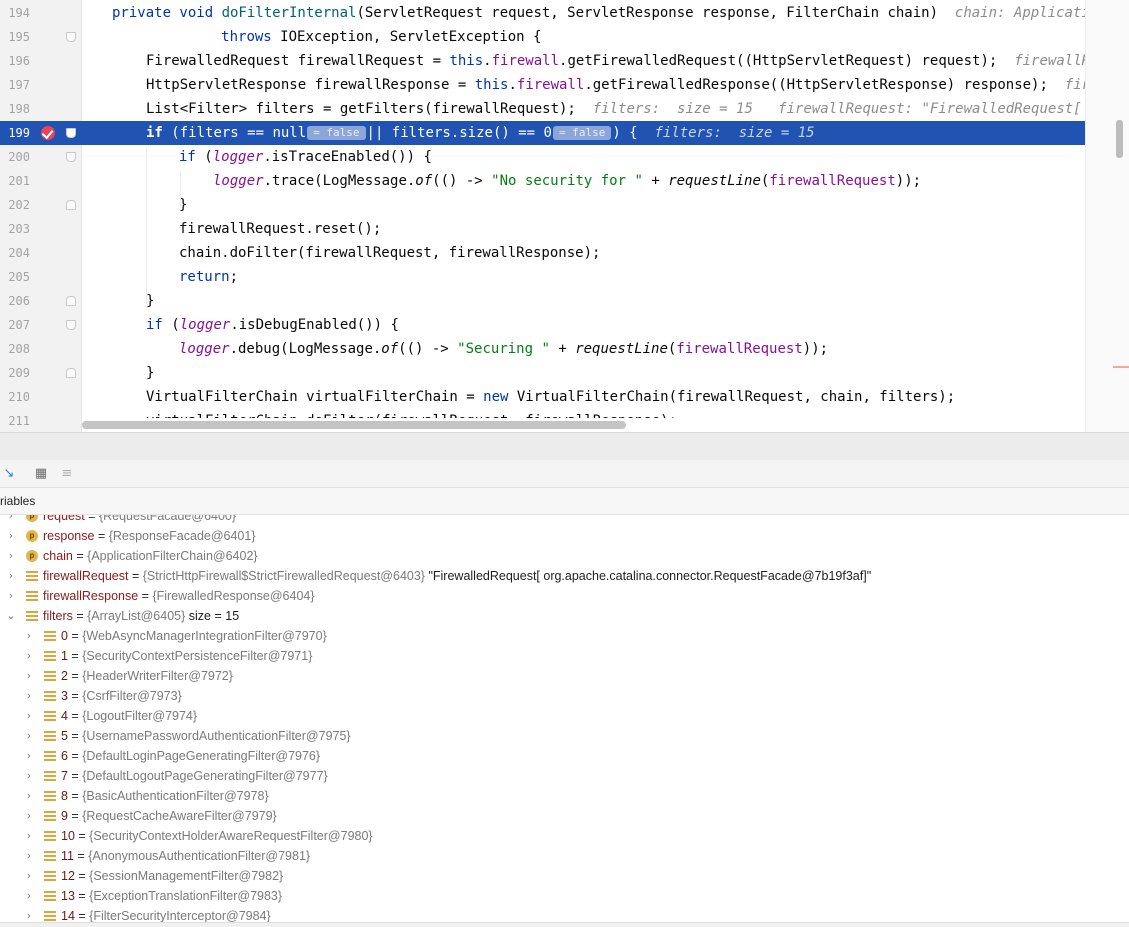 The width and height of the screenshot is (1129, 927). What do you see at coordinates (542, 229) in the screenshot?
I see `code-line: 203 firewallRequest.reset();` at bounding box center [542, 229].